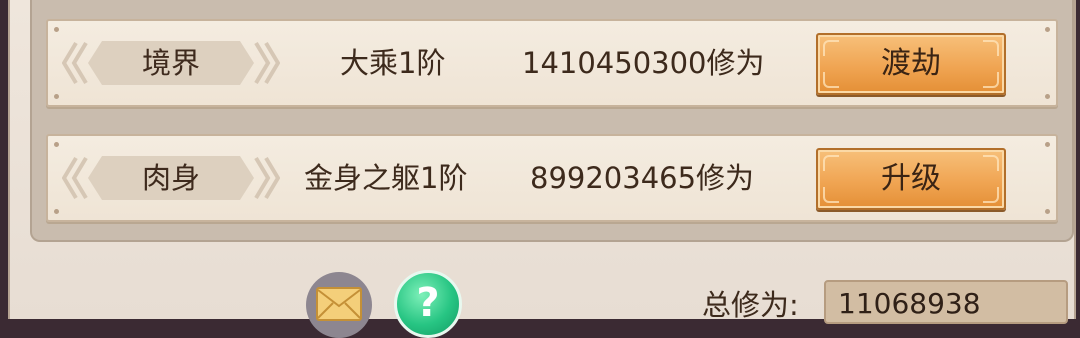 This screenshot has height=338, width=1080. I want to click on help-question-icon: ?, so click(428, 303).